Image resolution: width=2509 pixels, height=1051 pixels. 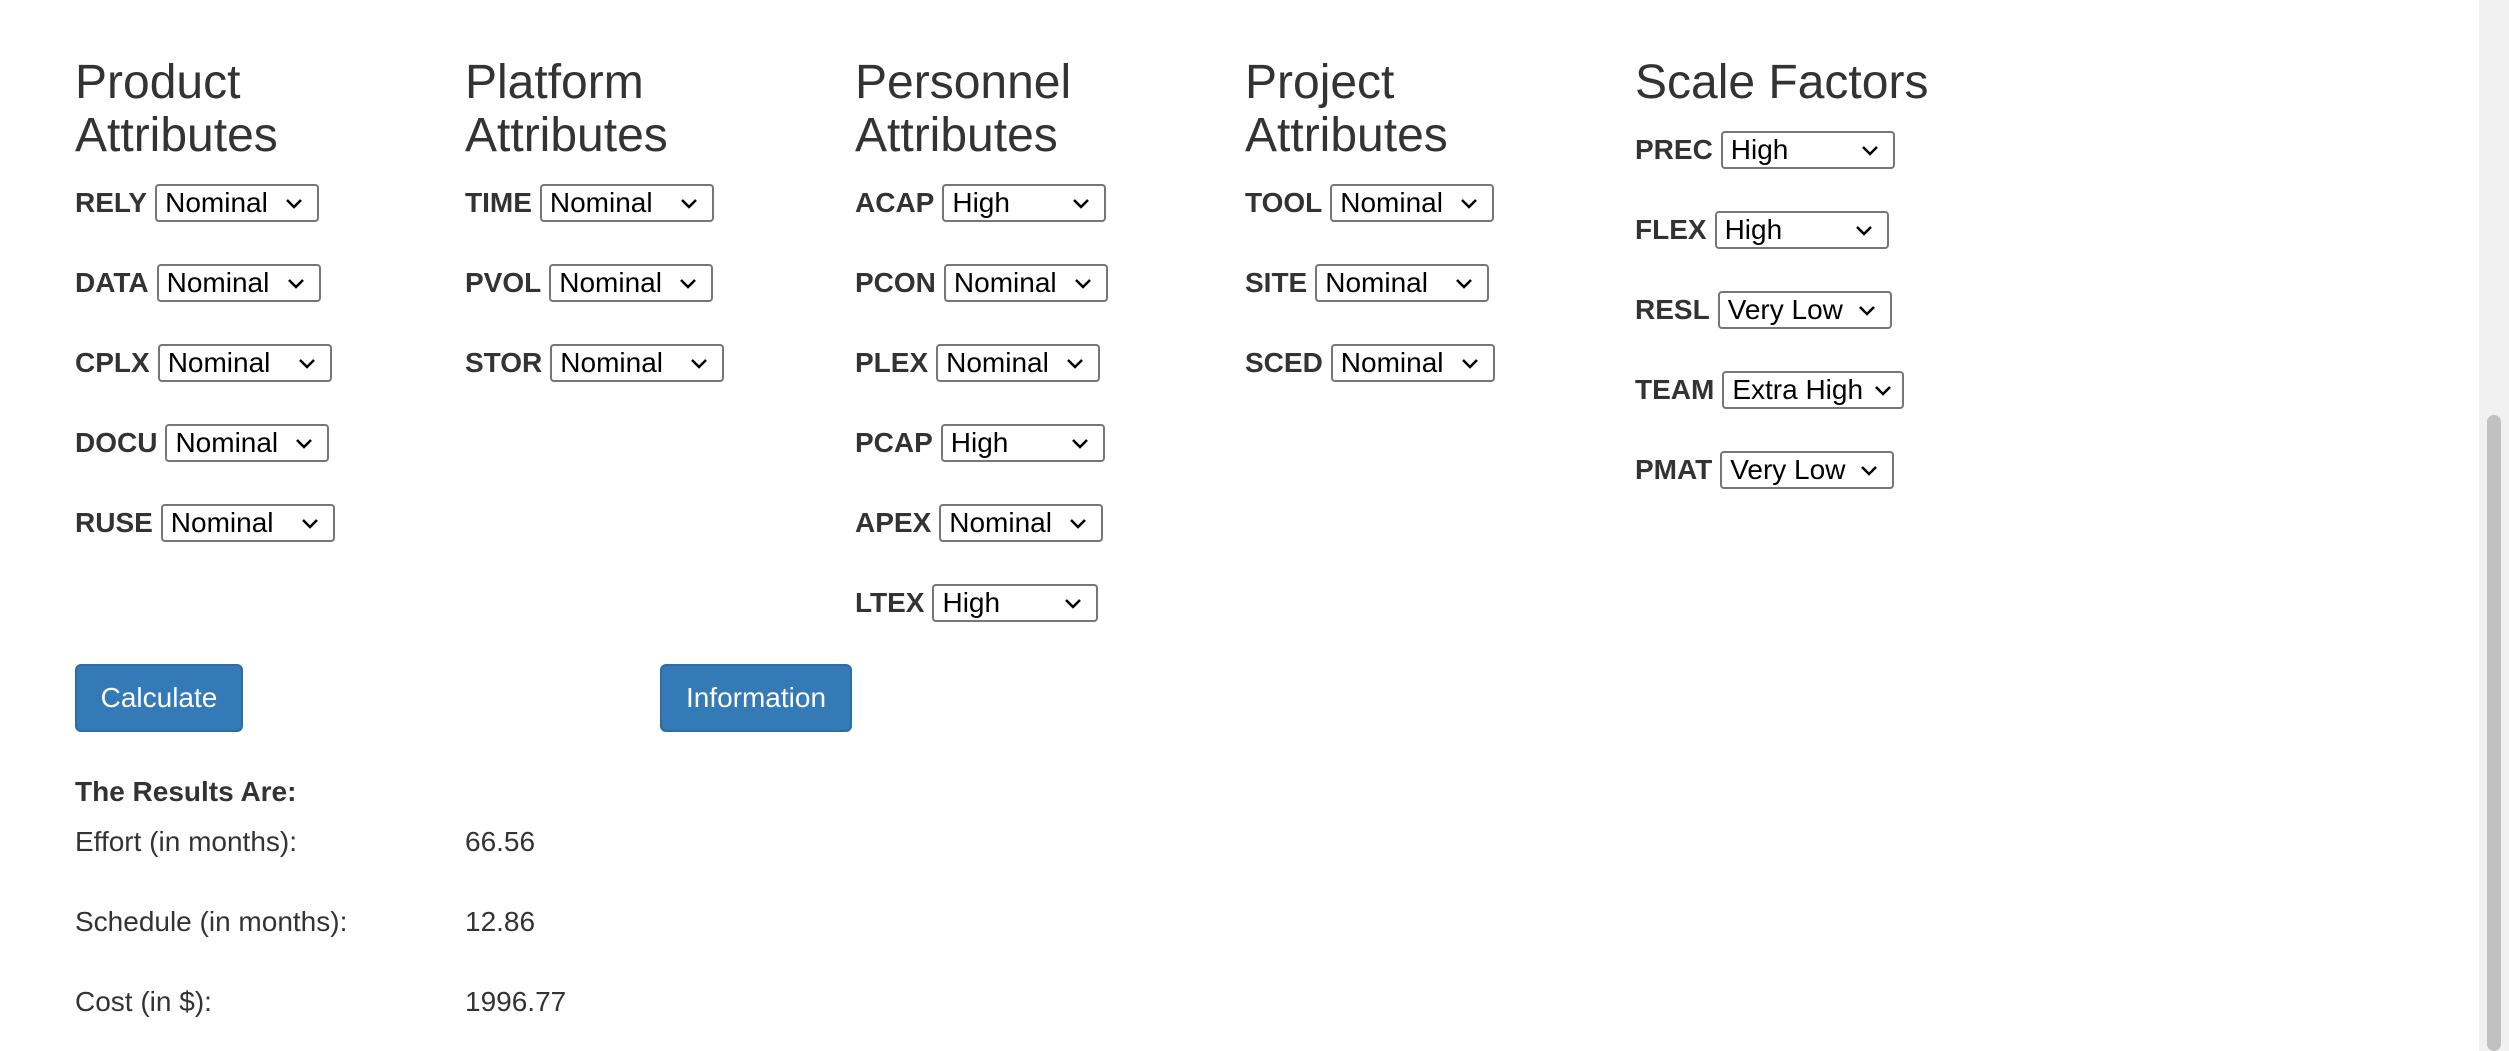 I want to click on field-time: TIME Nominal, so click(x=589, y=203).